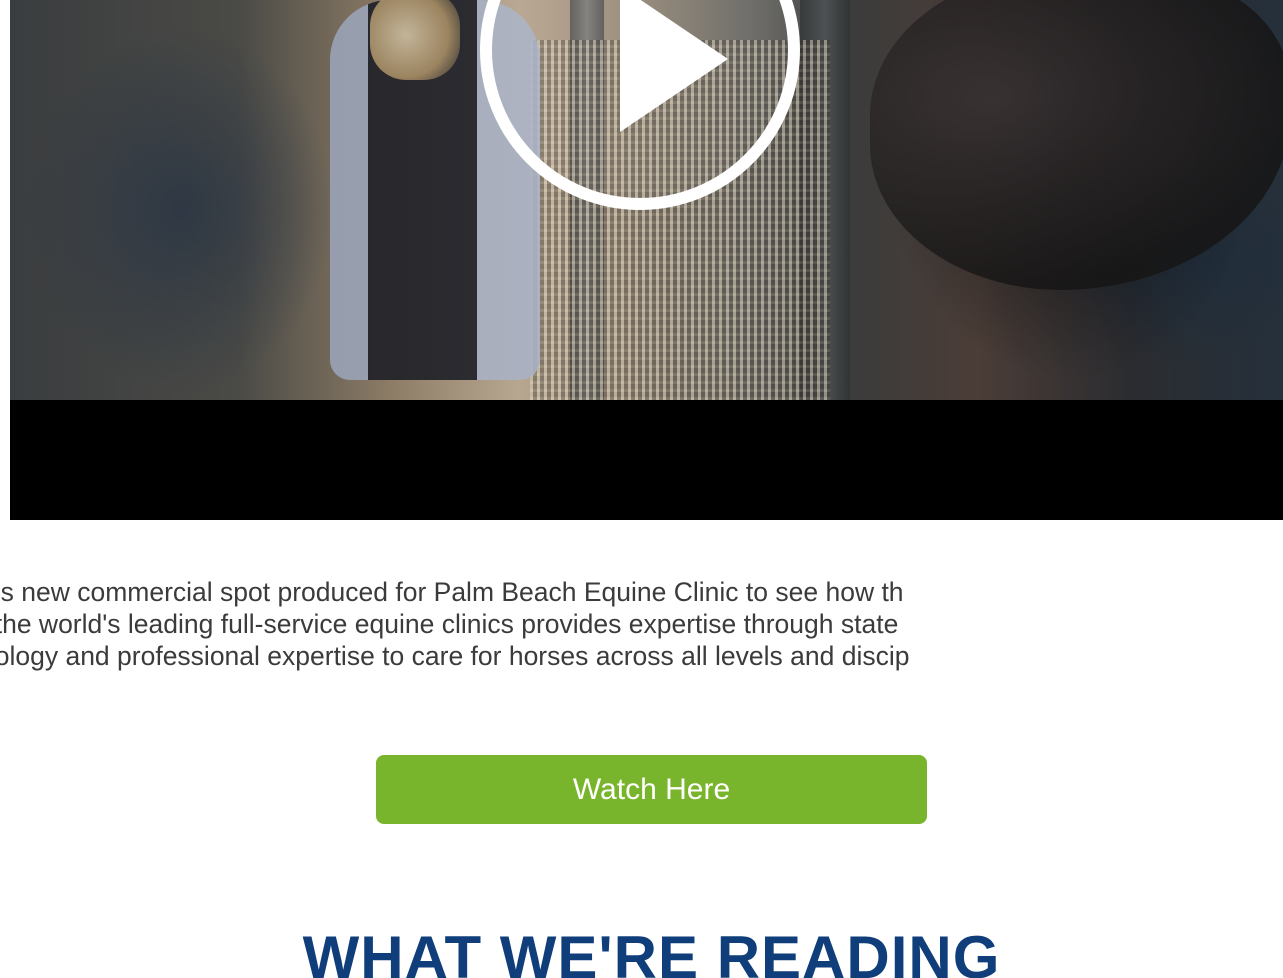  I want to click on play-button, so click(640, 105).